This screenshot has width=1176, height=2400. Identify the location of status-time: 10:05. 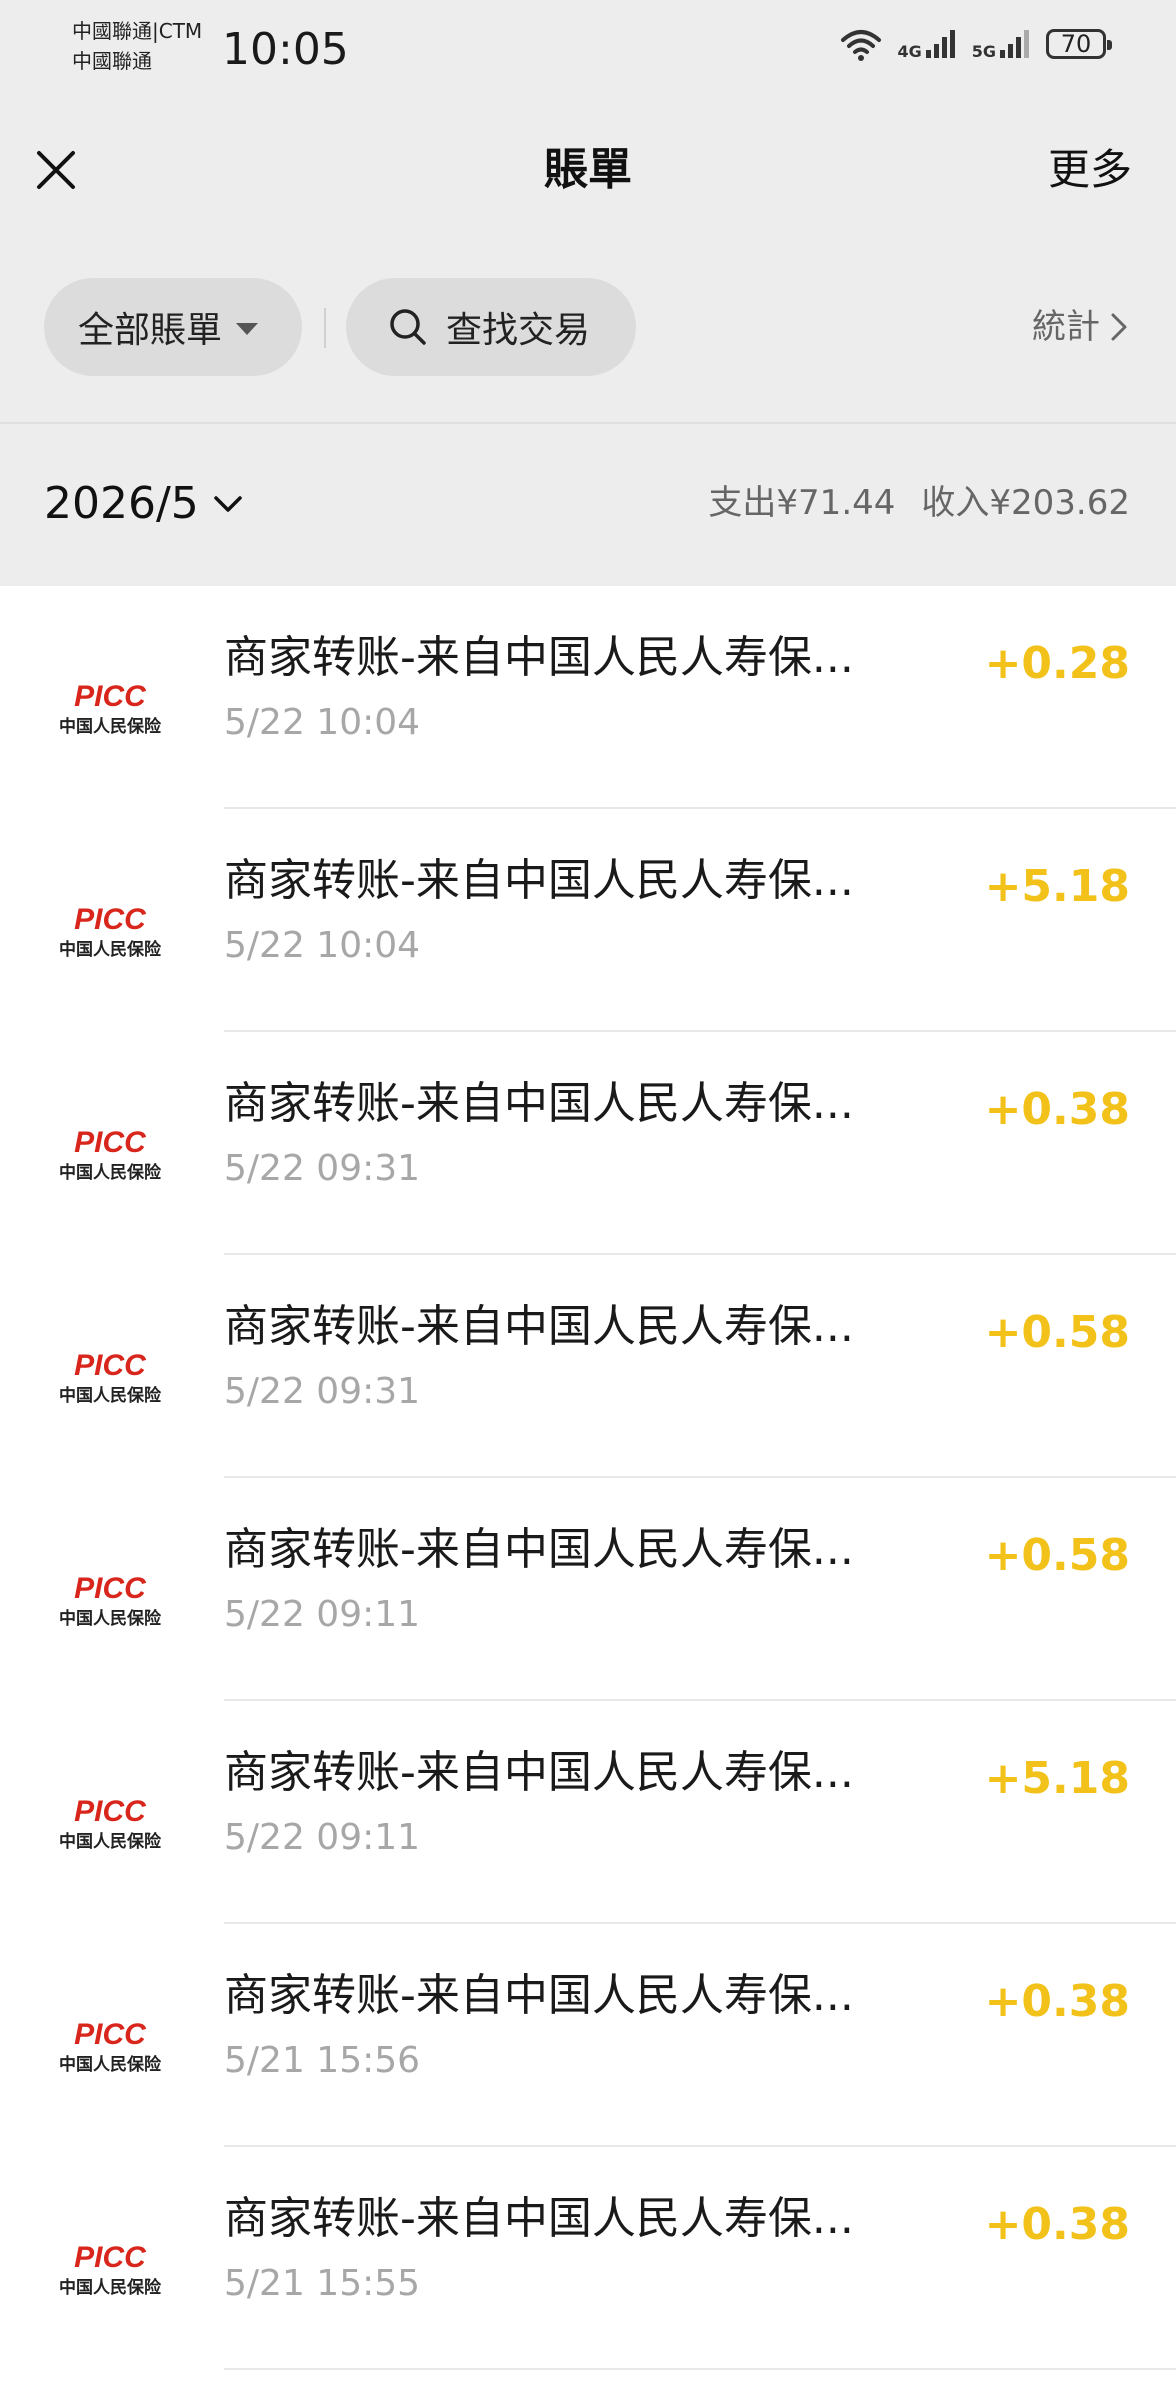
(285, 49).